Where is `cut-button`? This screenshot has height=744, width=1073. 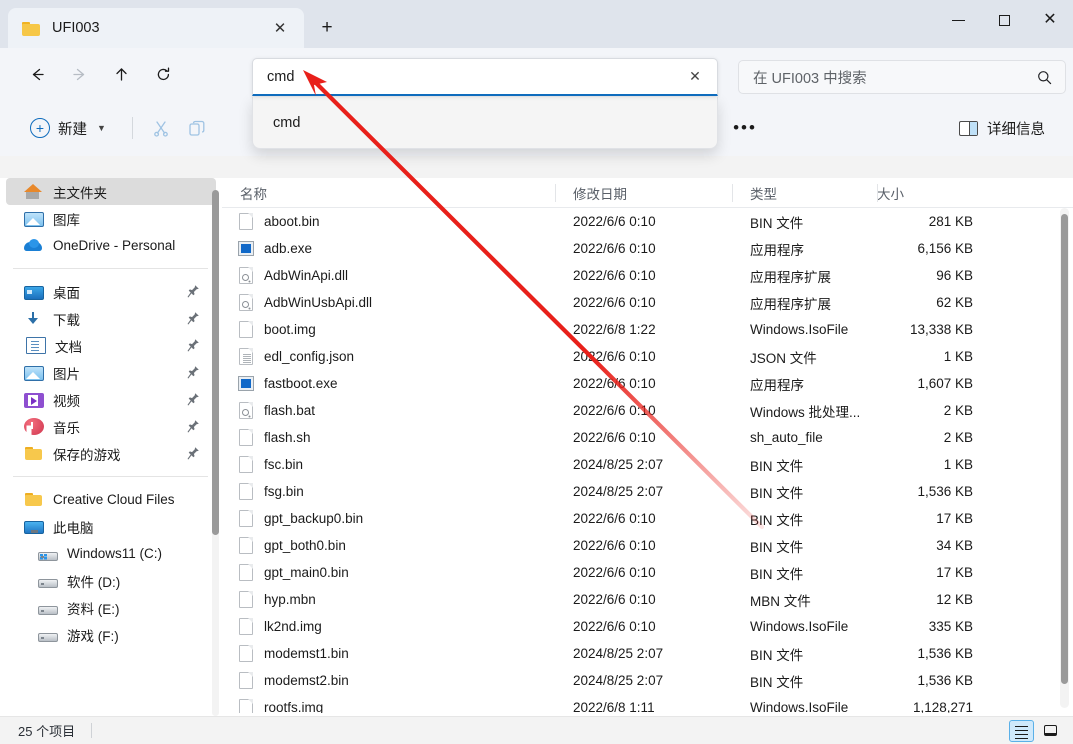
cut-button is located at coordinates (161, 128).